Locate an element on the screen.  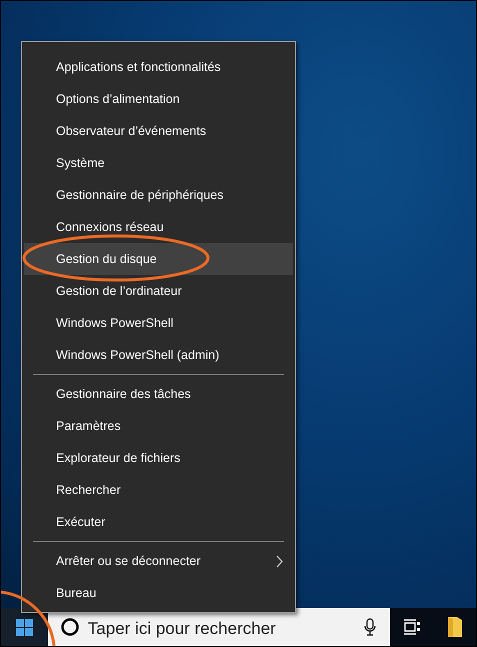
menu-item: Paramètres is located at coordinates (158, 426).